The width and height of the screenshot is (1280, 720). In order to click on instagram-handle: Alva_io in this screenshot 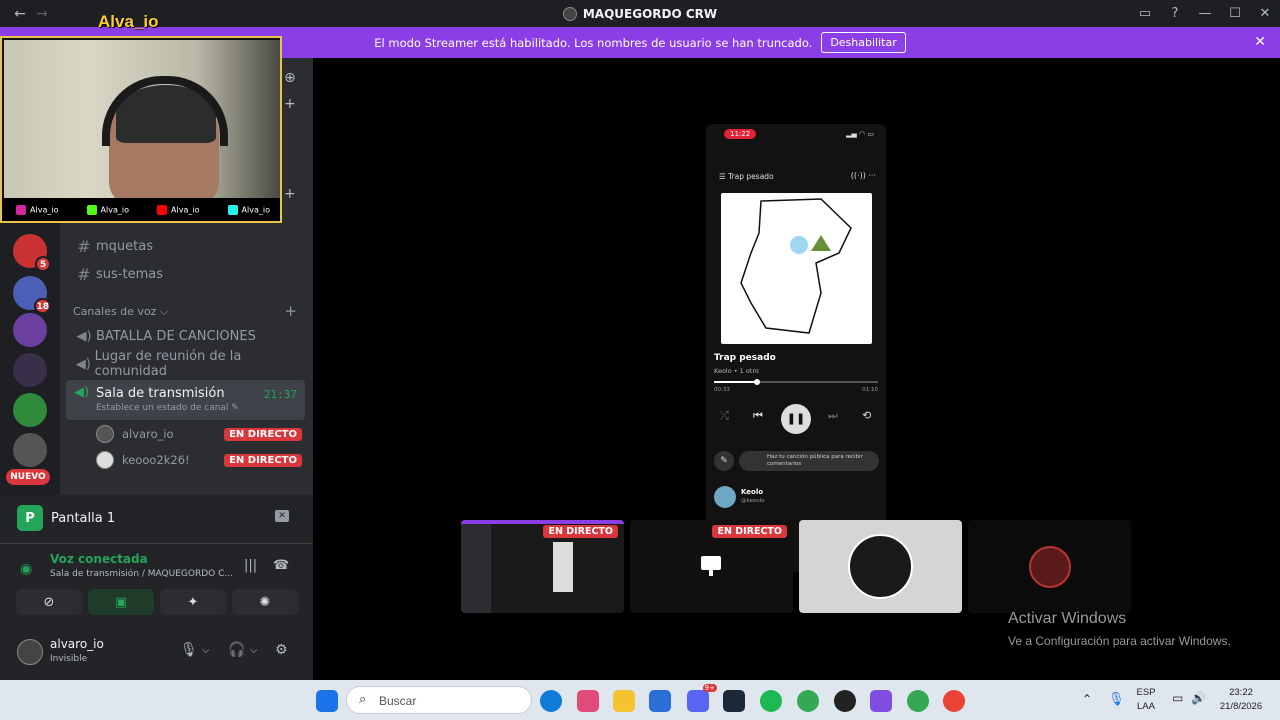, I will do `click(37, 209)`.